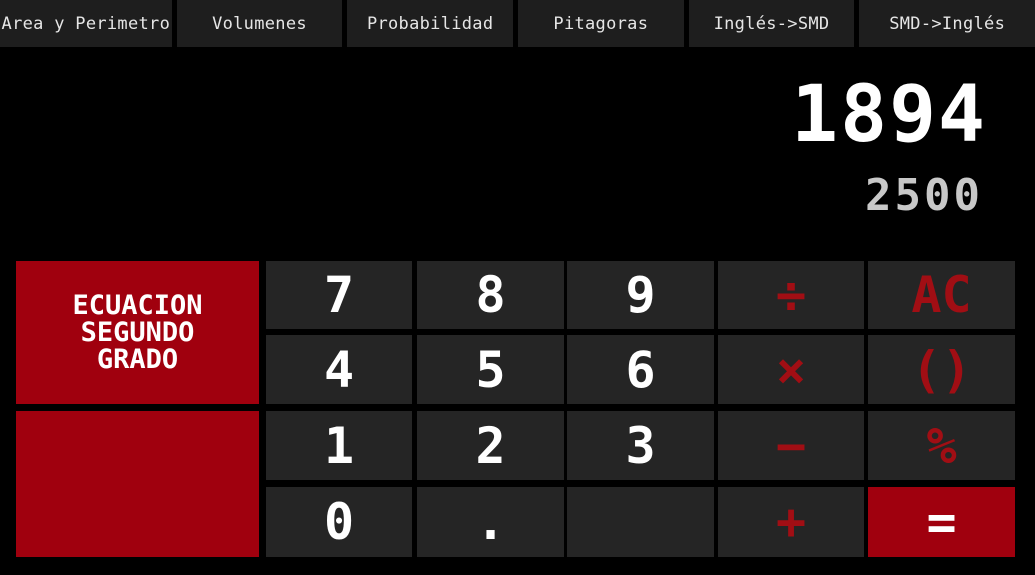 The width and height of the screenshot is (1035, 575). What do you see at coordinates (640, 445) in the screenshot?
I see `key-3: 3` at bounding box center [640, 445].